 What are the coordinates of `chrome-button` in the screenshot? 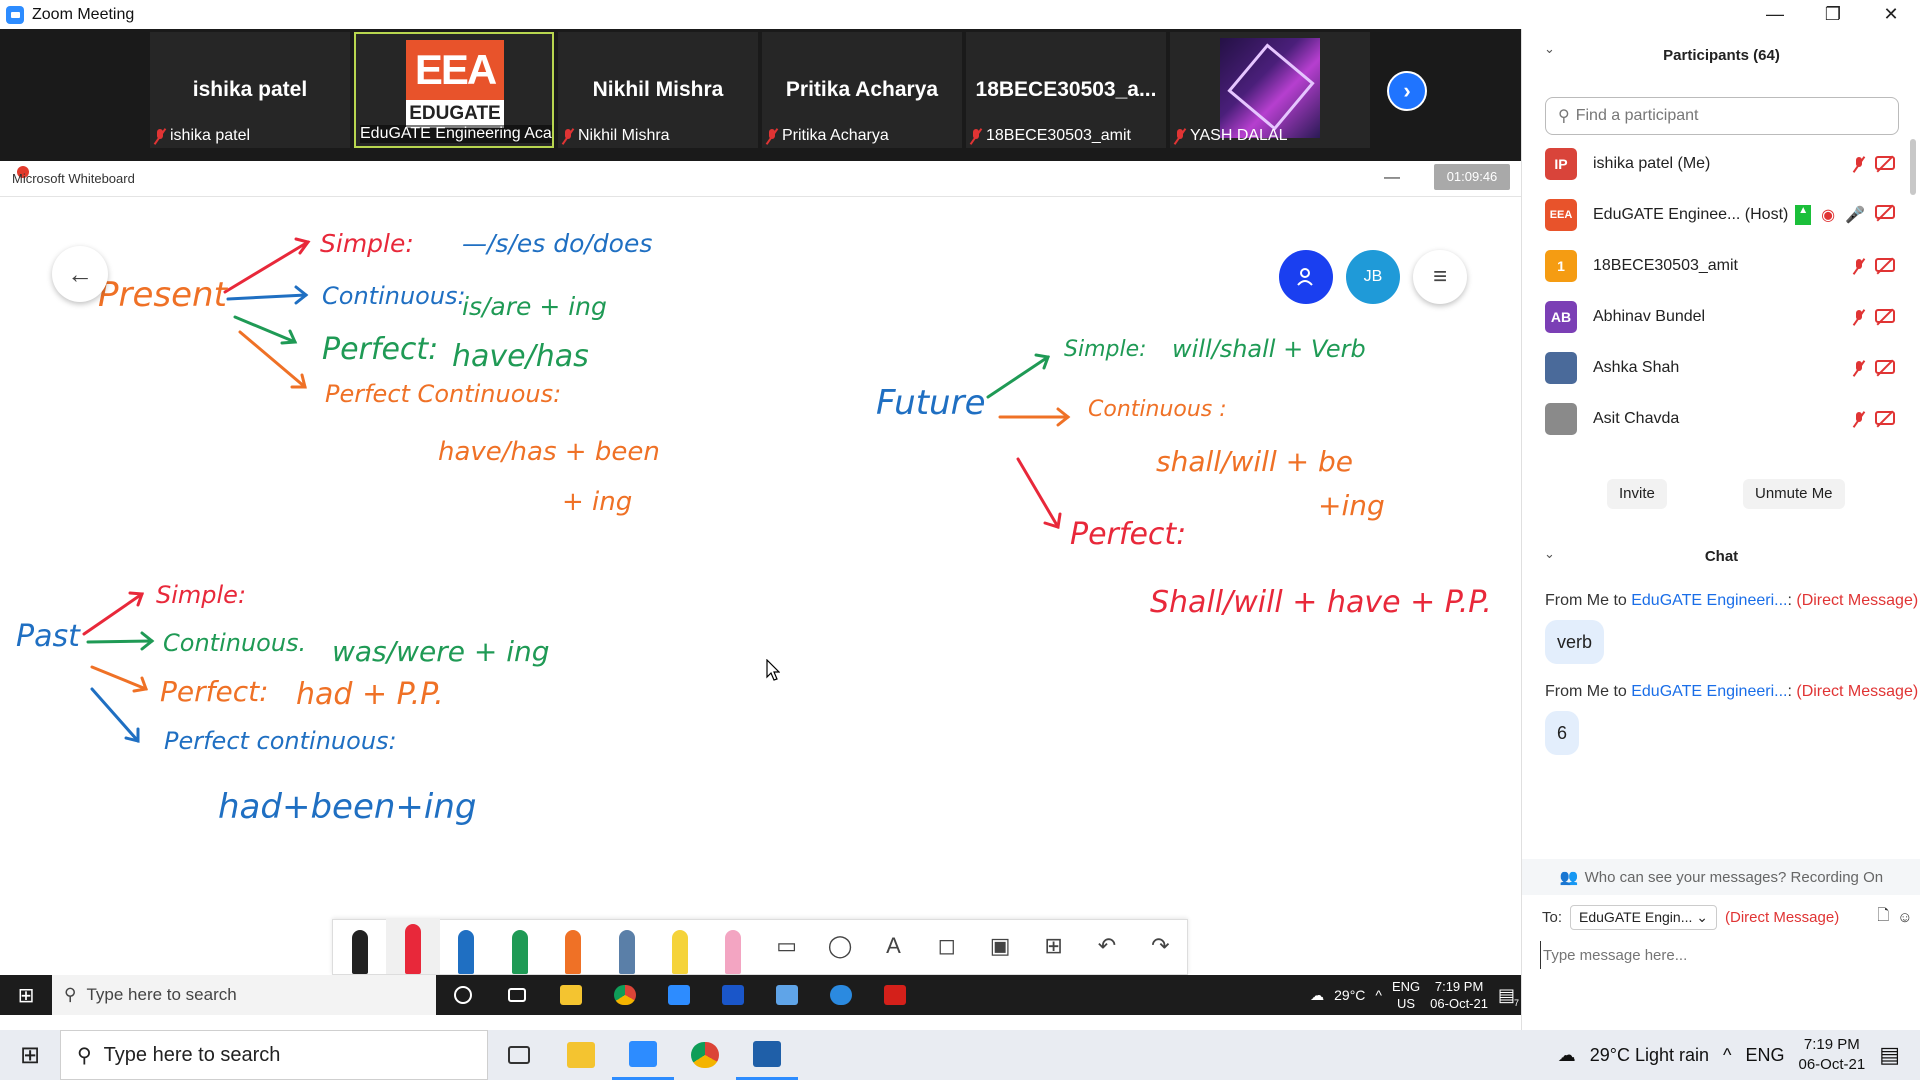 It's located at (705, 1055).